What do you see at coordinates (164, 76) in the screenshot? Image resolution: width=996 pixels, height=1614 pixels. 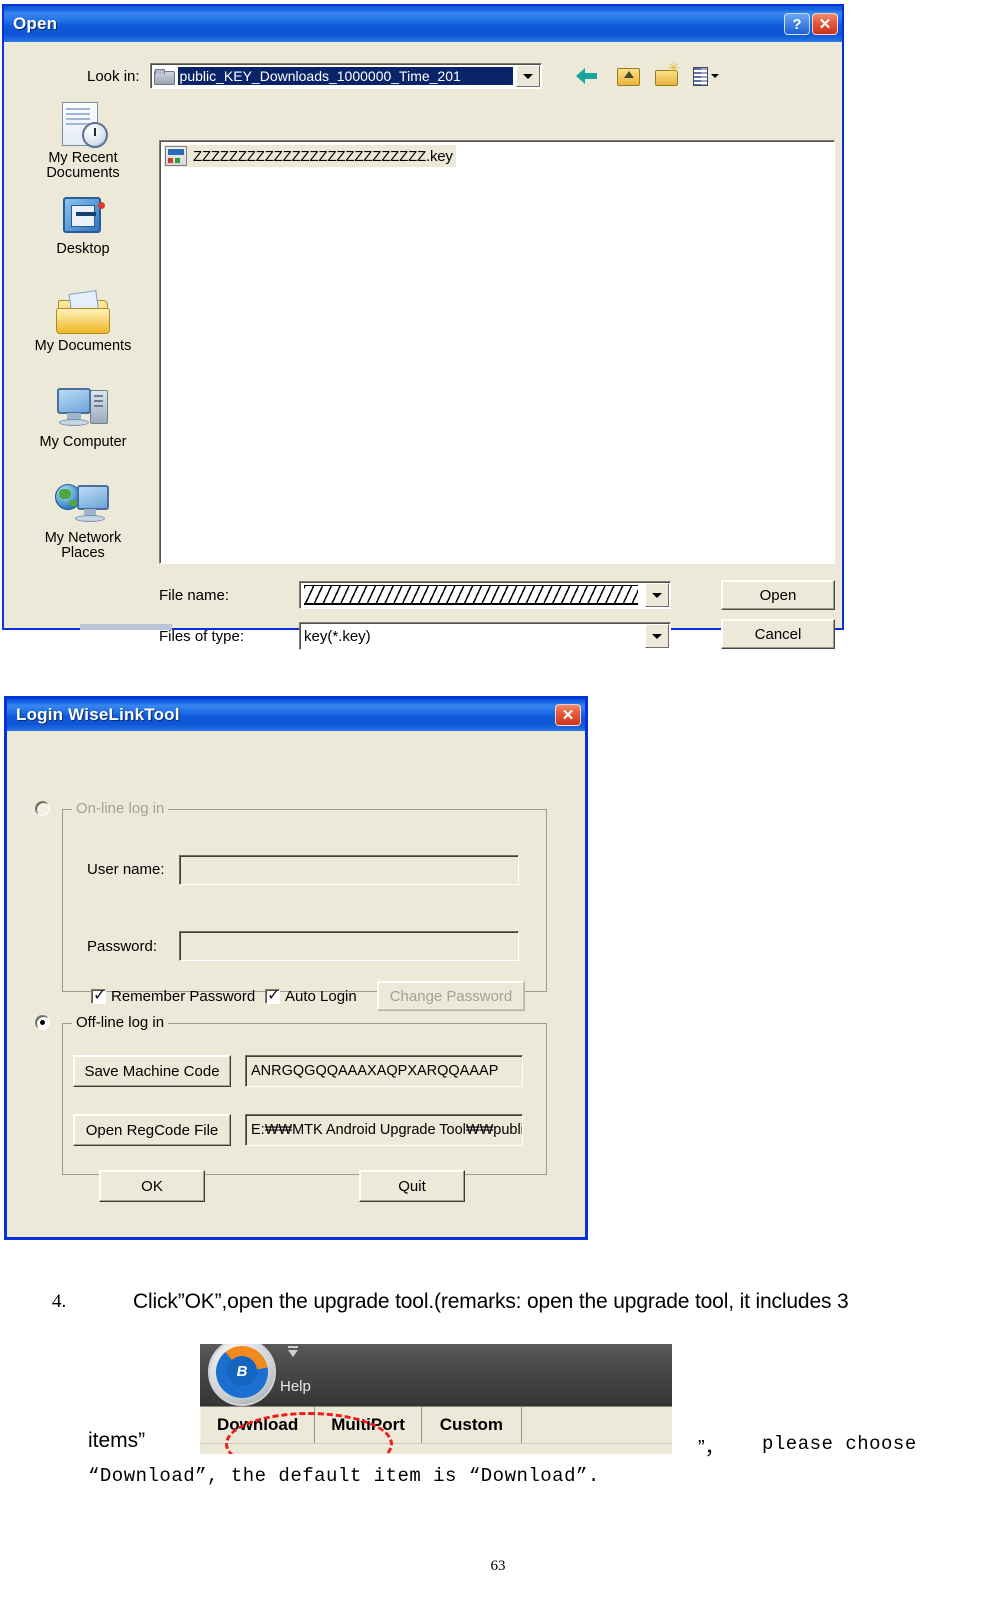 I see `folder-icon` at bounding box center [164, 76].